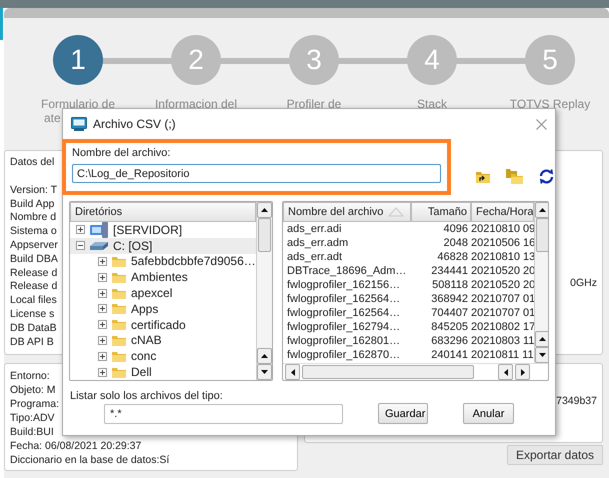  I want to click on step-label: Informacion del, so click(196, 104).